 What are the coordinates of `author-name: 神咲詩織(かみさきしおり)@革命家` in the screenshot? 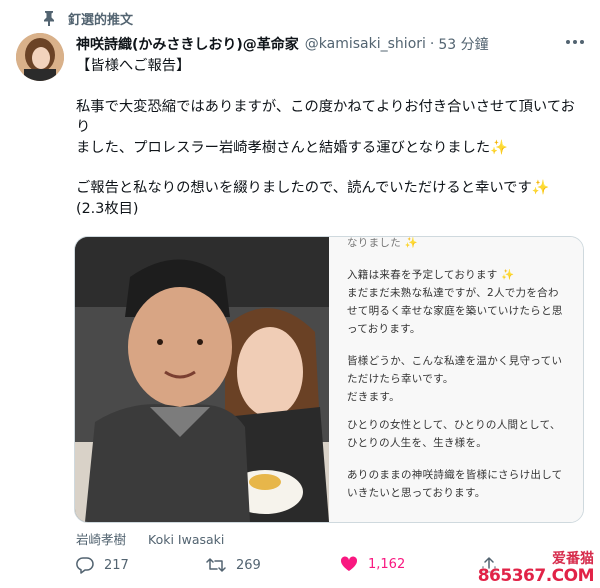 It's located at (187, 44).